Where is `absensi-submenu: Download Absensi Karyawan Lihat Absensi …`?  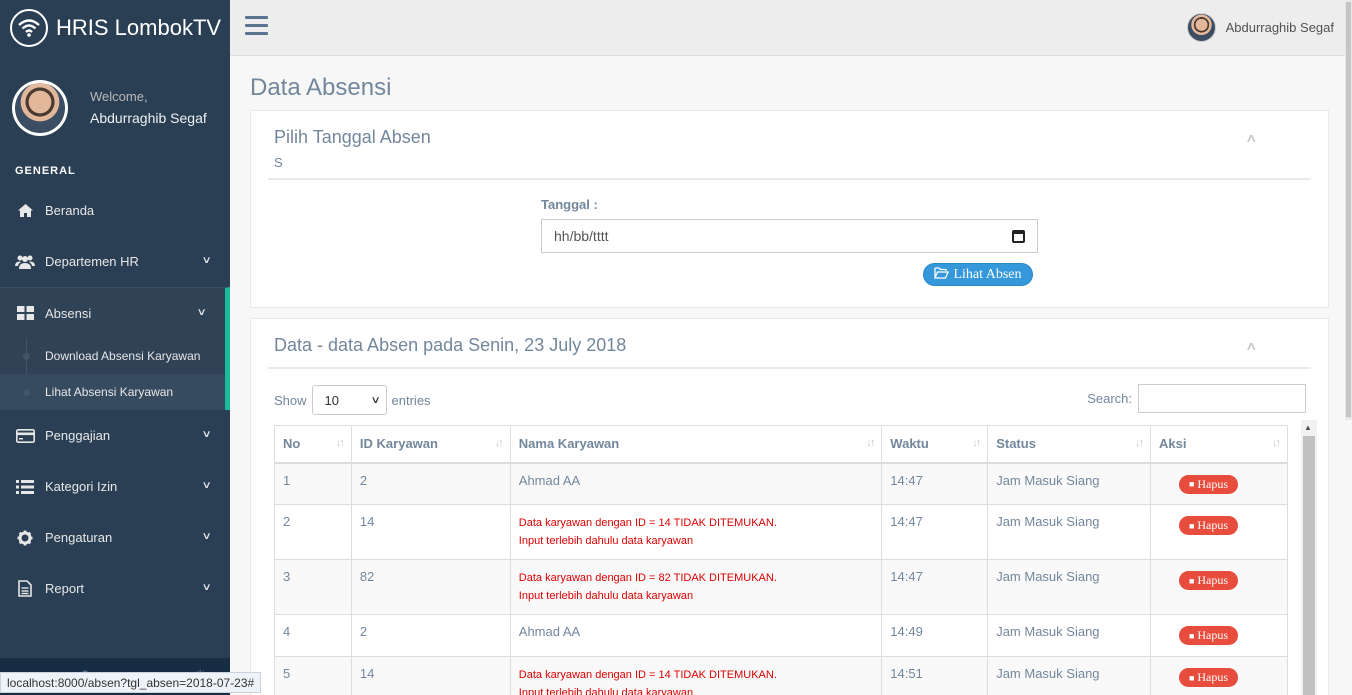
absensi-submenu: Download Absensi Karyawan Lihat Absensi … is located at coordinates (115, 374).